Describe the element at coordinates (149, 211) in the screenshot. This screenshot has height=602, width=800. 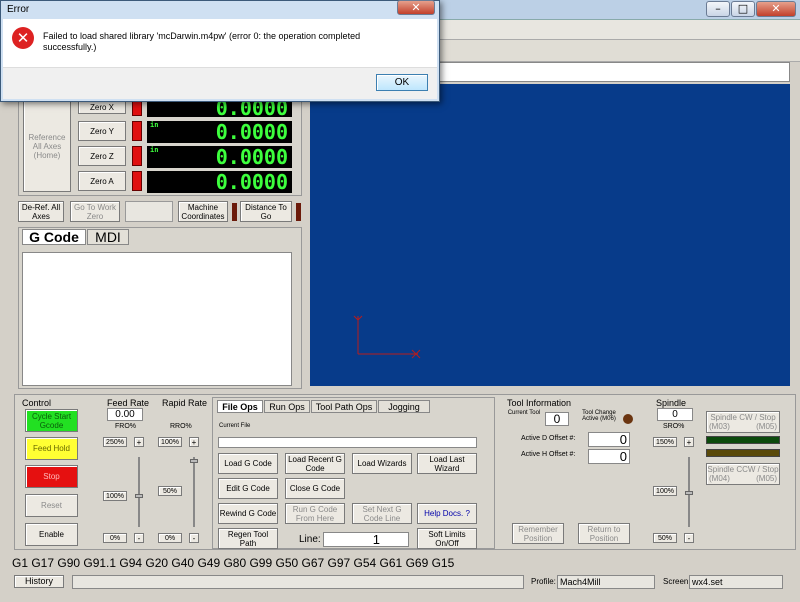
I see `blank-button` at that location.